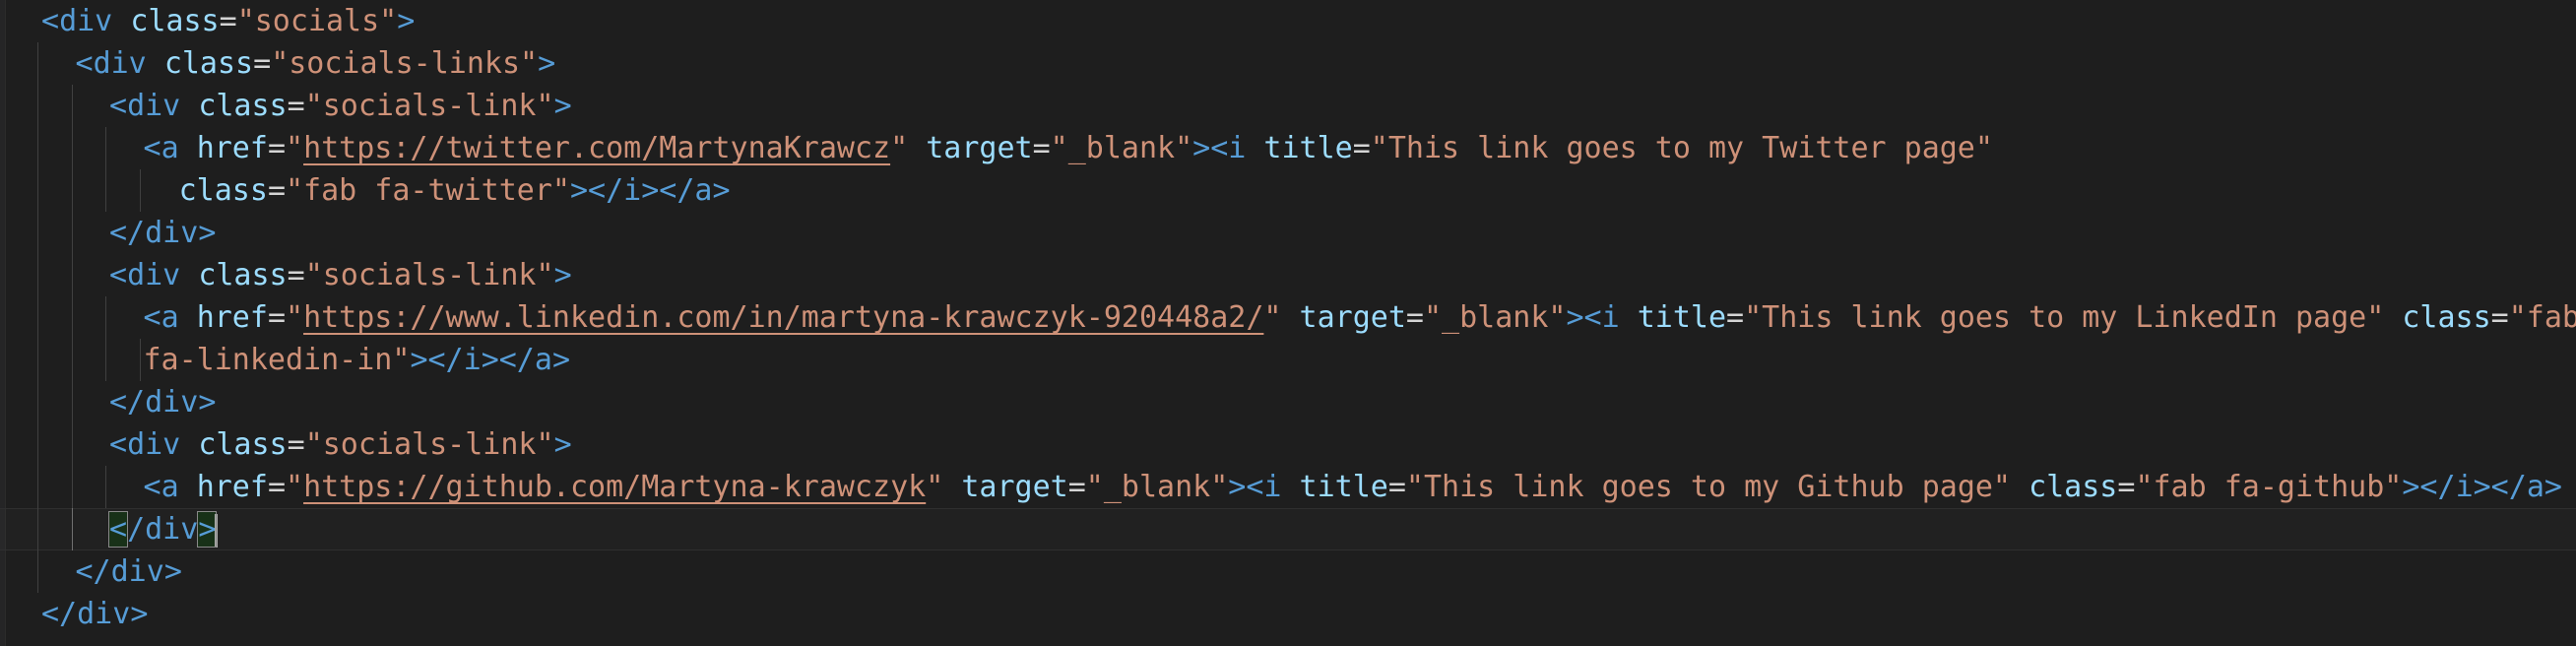 The width and height of the screenshot is (2576, 646). Describe the element at coordinates (429, 444) in the screenshot. I see `code-token: "socials-link"` at that location.